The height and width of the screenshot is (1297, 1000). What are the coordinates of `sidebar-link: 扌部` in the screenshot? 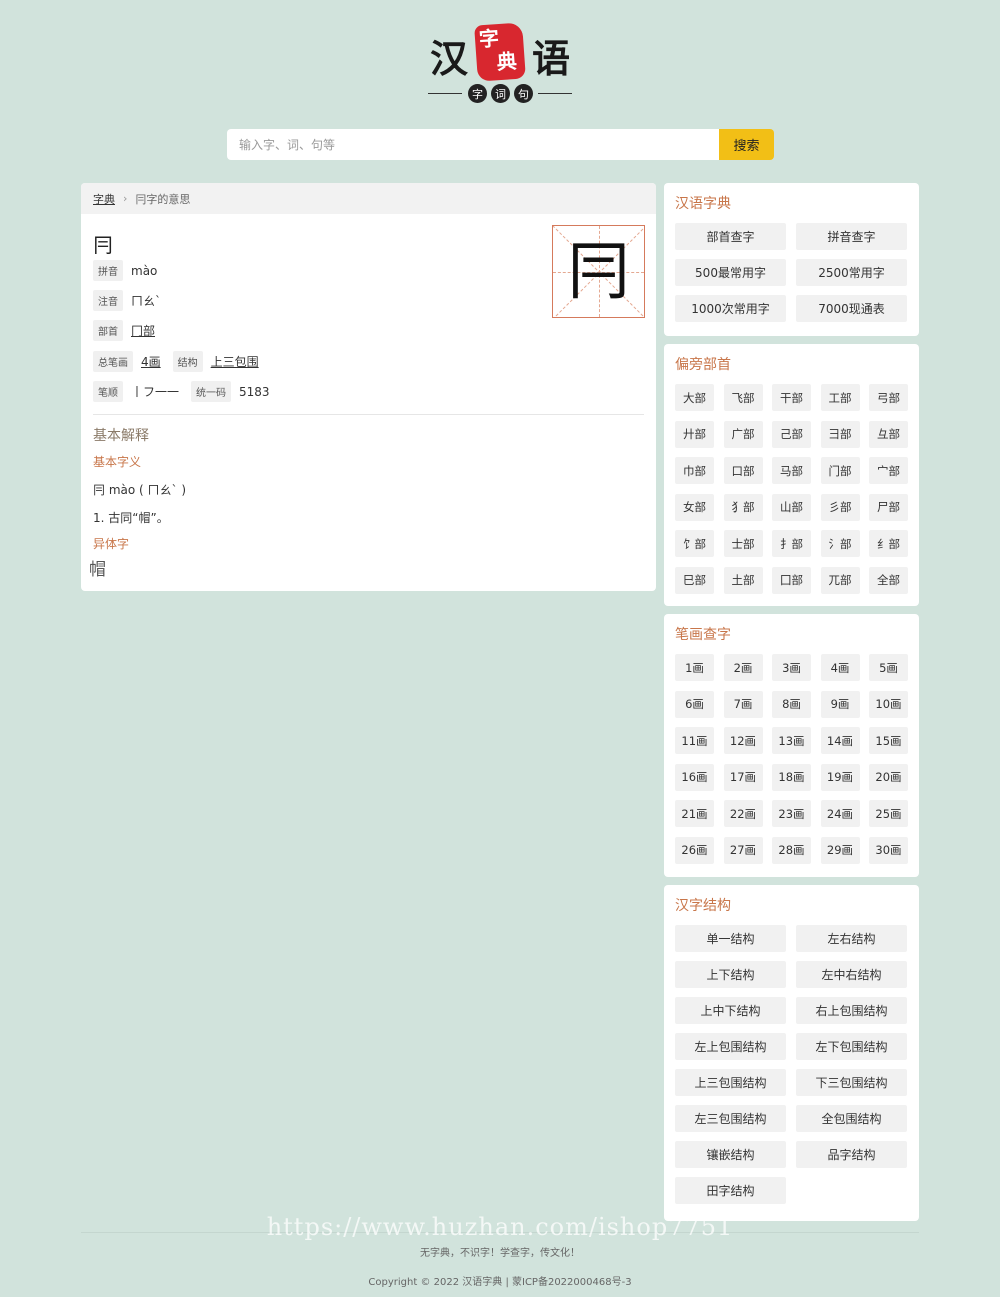 It's located at (791, 543).